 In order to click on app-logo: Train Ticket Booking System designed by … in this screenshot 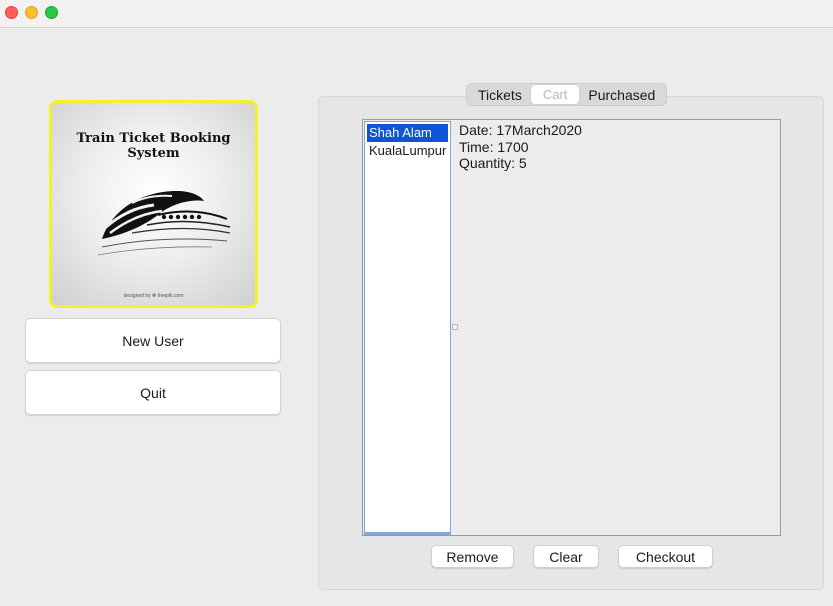, I will do `click(153, 204)`.